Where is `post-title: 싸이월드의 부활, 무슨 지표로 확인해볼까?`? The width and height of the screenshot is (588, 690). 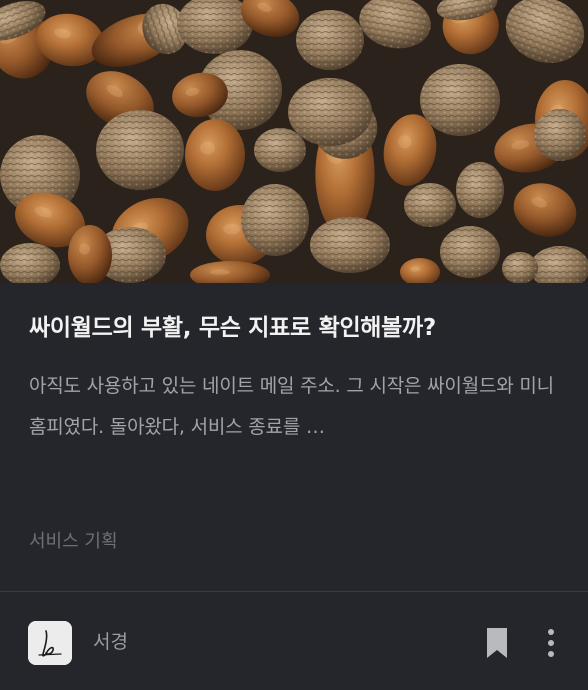
post-title: 싸이월드의 부활, 무슨 지표로 확인해볼까? is located at coordinates (301, 328).